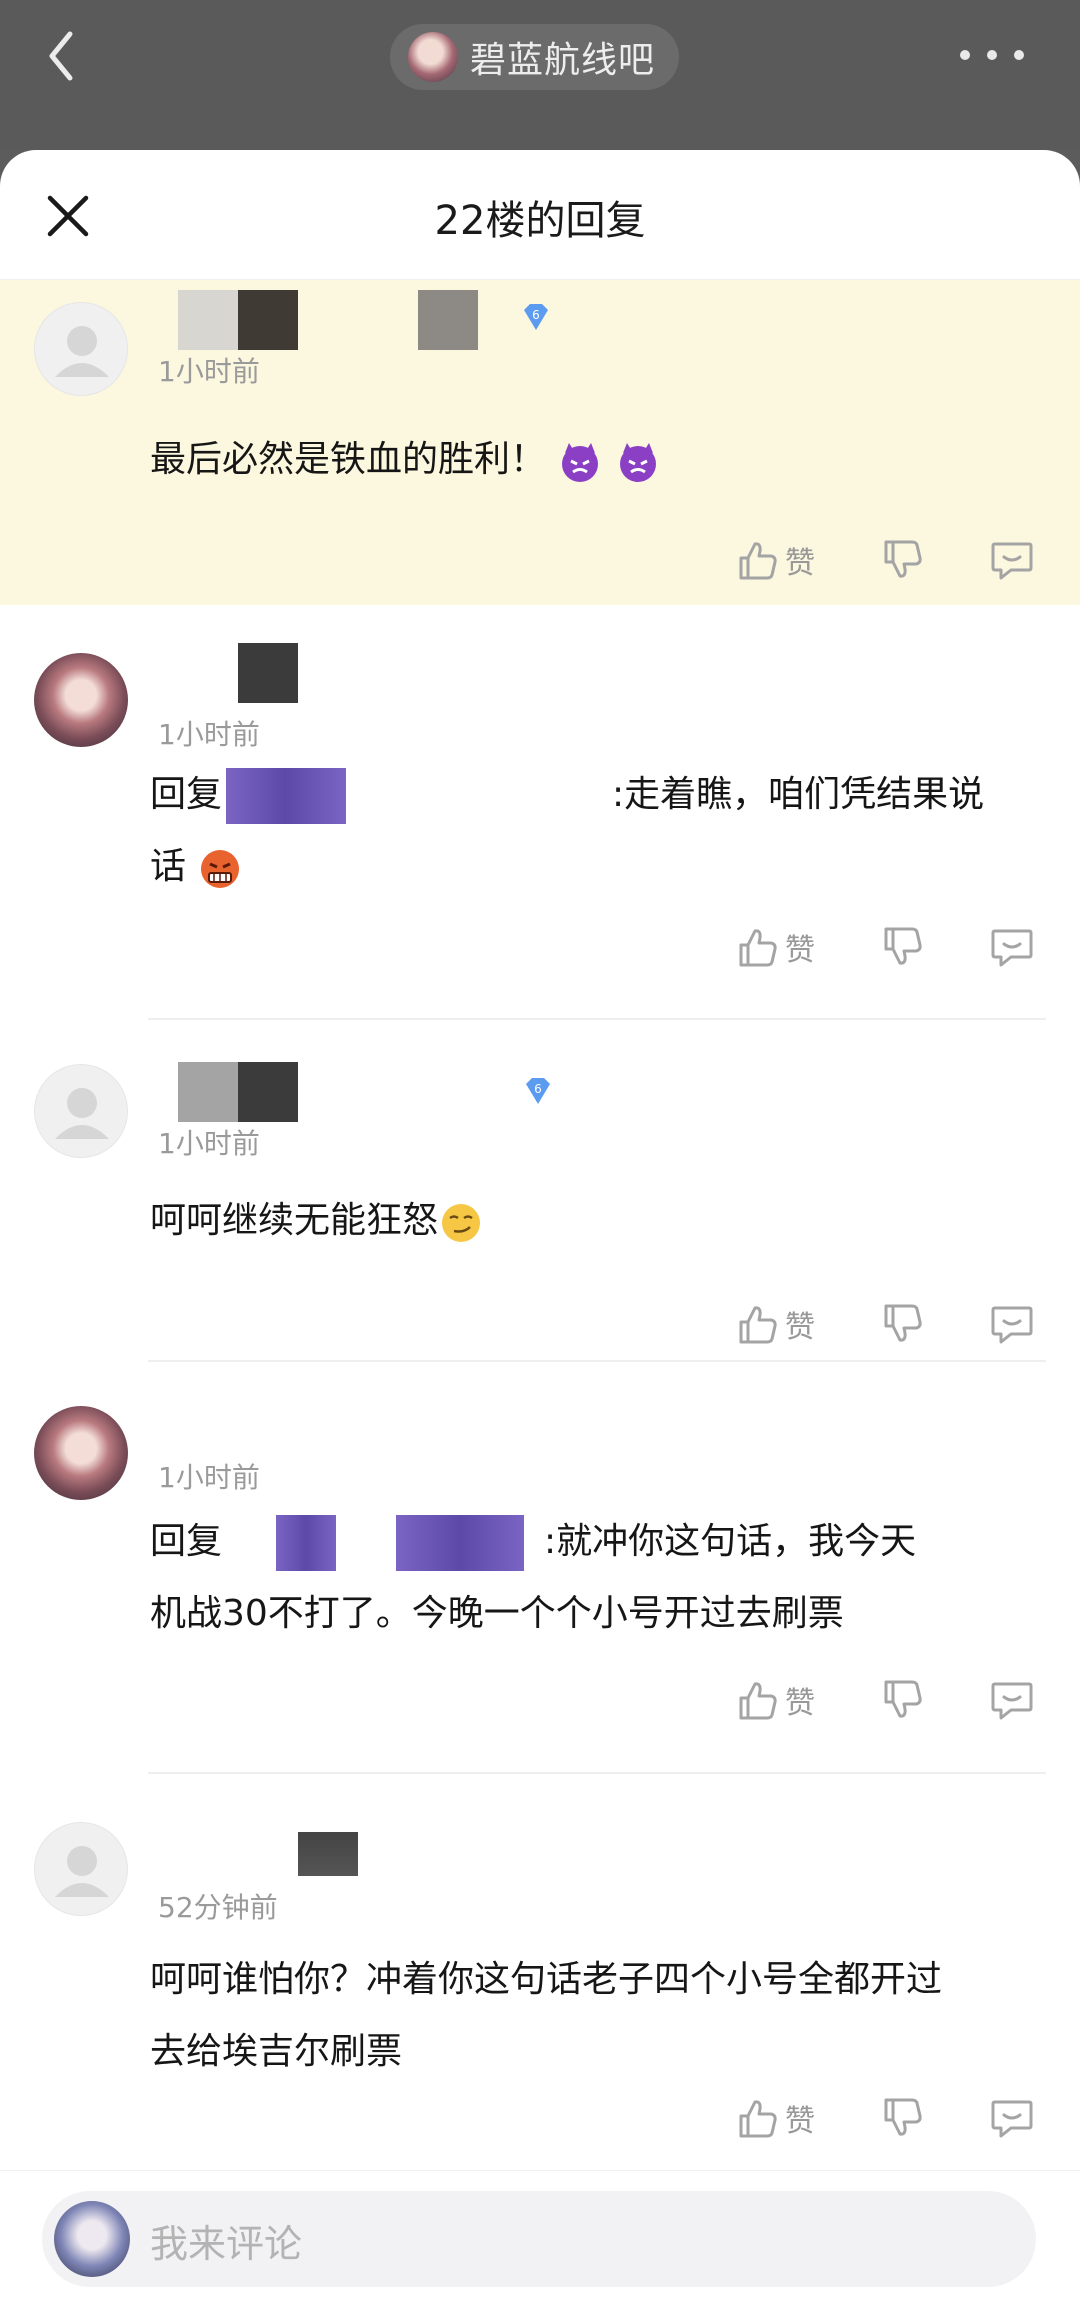 This screenshot has width=1080, height=2310. I want to click on comment-text: 回复 :走着瞧，咱们凭结果说 话, so click(590, 831).